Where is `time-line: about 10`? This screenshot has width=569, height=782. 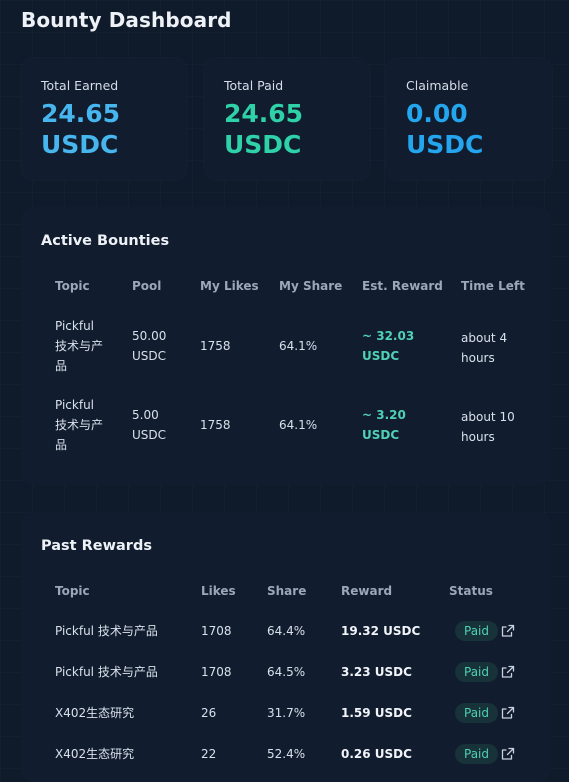 time-line: about 10 is located at coordinates (488, 417).